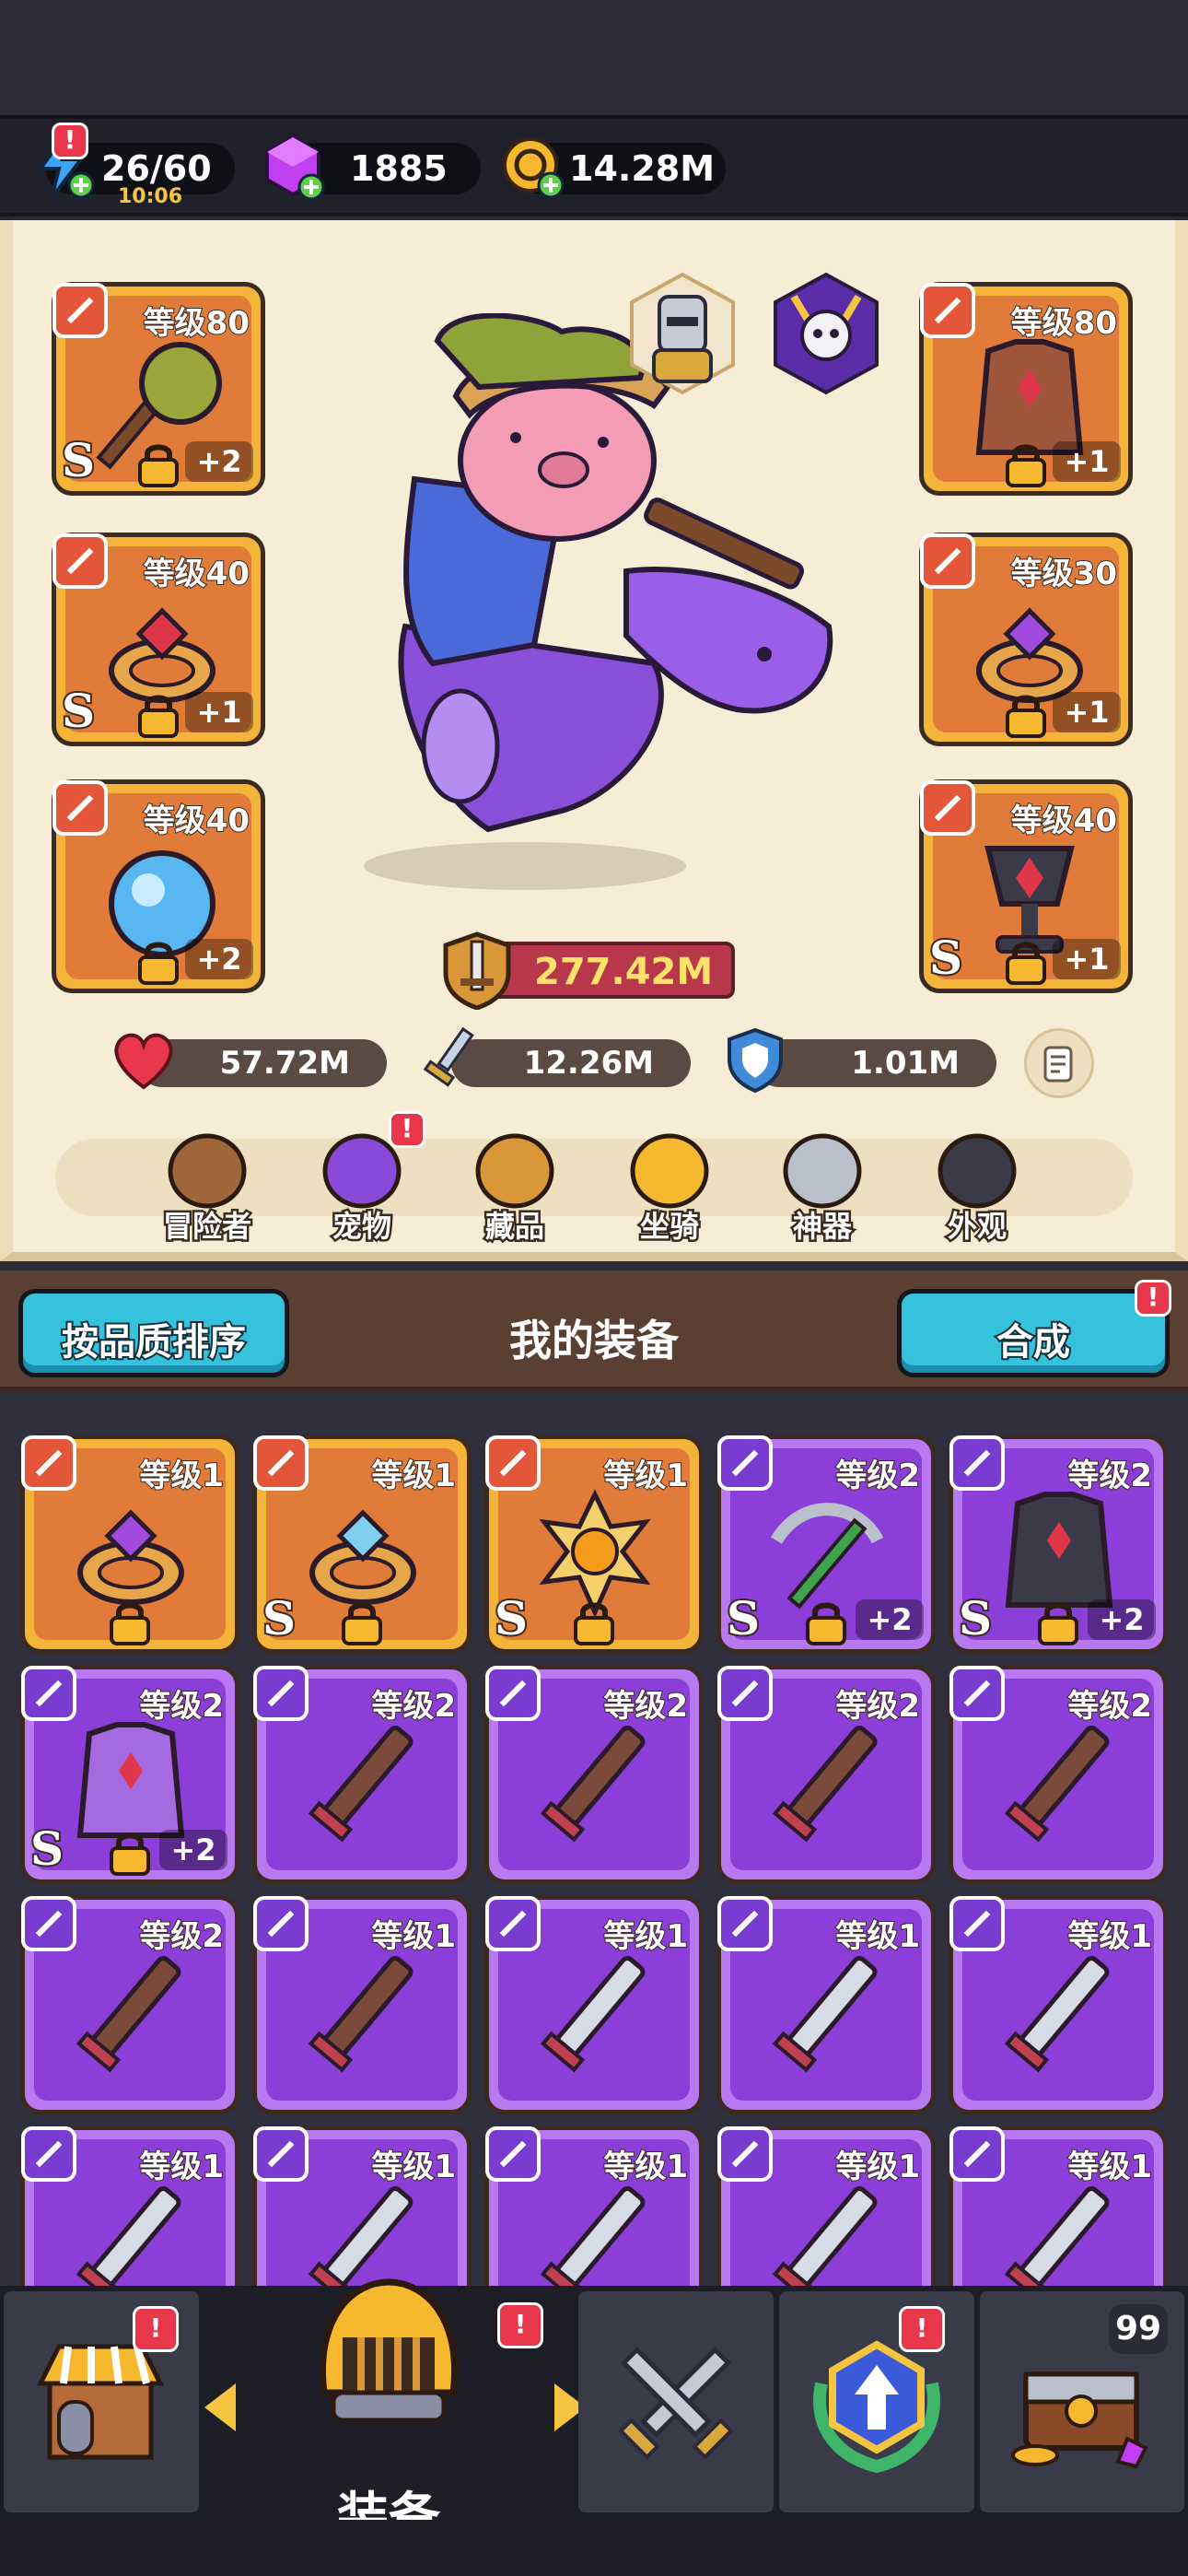 This screenshot has width=1188, height=2576. I want to click on bottom-nav: ! ! 装备 ! 99, so click(594, 2427).